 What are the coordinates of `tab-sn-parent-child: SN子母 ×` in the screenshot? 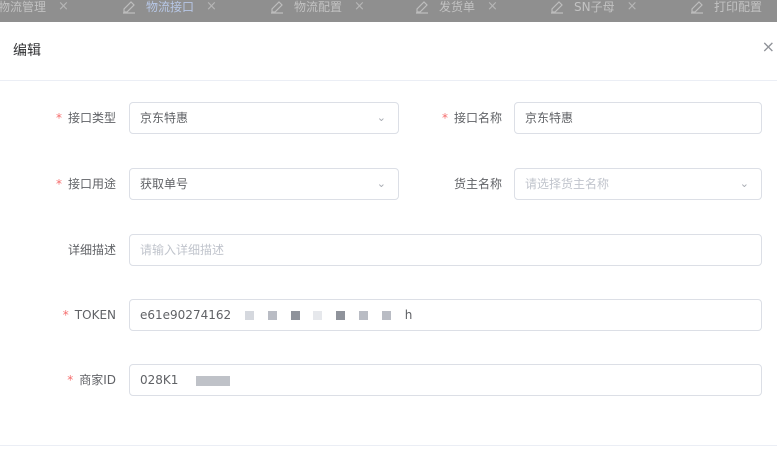 It's located at (594, 11).